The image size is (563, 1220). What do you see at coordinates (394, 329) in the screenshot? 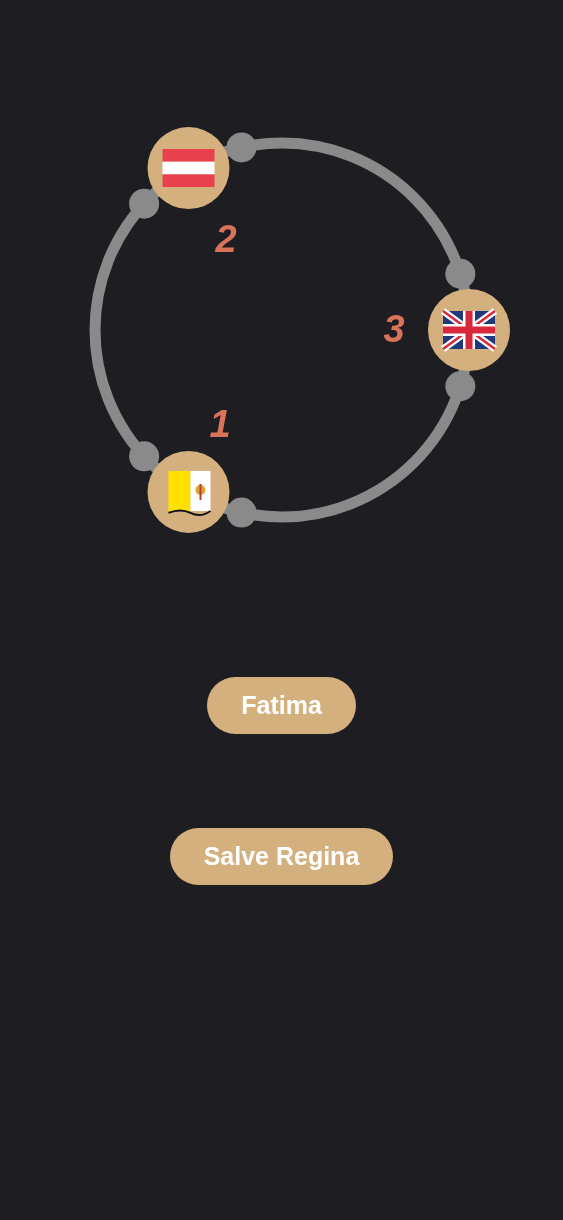
I see `node-number: 3` at bounding box center [394, 329].